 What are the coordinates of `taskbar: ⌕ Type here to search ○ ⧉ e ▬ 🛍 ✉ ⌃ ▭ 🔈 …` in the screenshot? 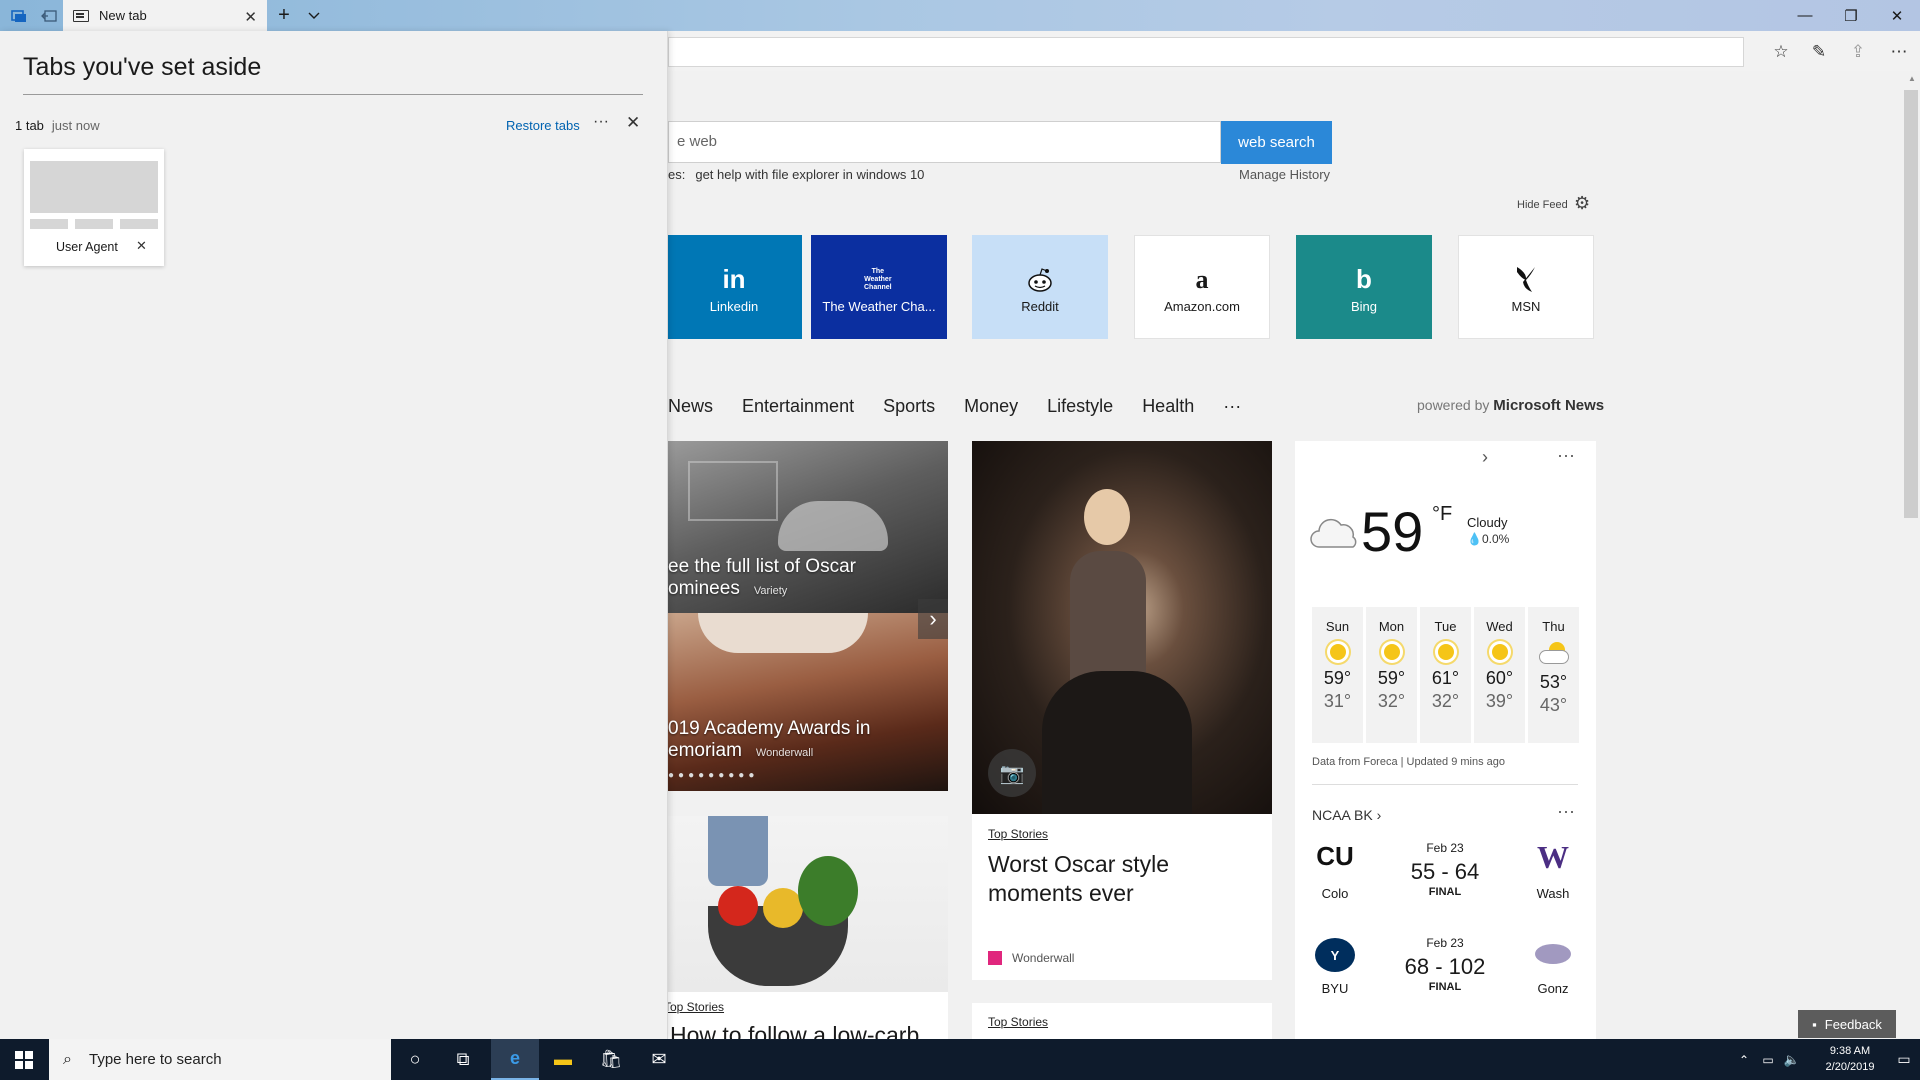 It's located at (960, 1059).